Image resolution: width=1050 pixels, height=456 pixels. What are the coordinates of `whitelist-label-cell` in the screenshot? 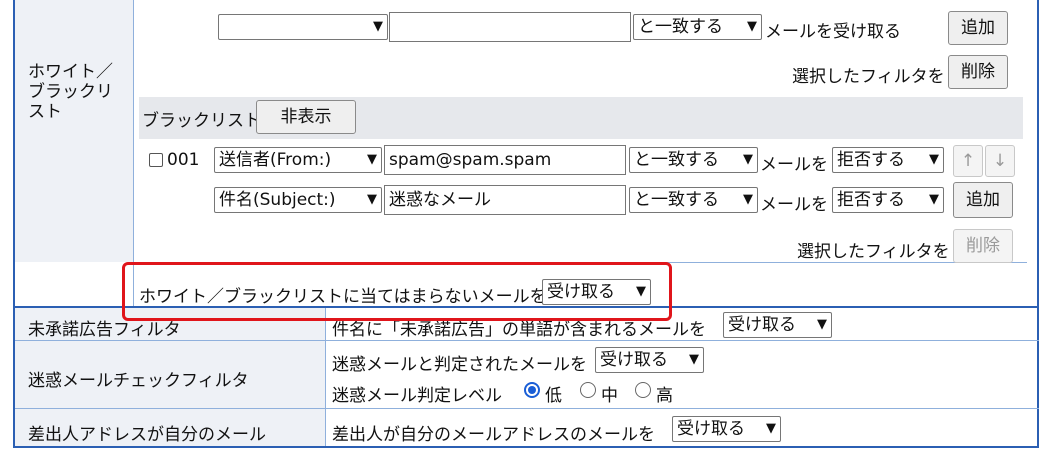 It's located at (74, 131).